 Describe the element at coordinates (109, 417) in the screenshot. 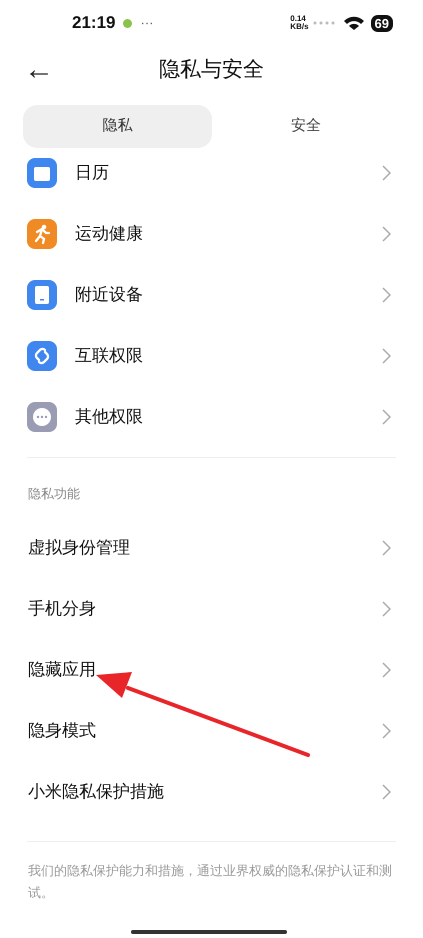

I see `item-label: 其他权限` at that location.